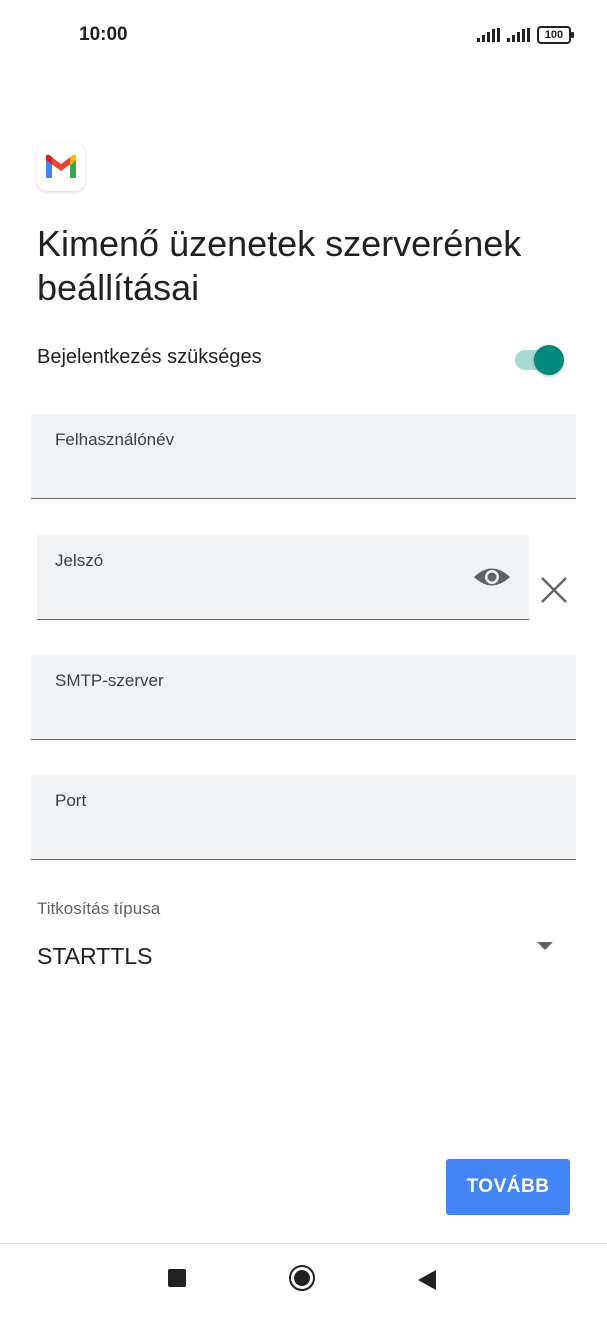 This screenshot has height=1317, width=607. Describe the element at coordinates (279, 265) in the screenshot. I see `page-title: Kimenő üzenetek szerverének beállításai` at that location.